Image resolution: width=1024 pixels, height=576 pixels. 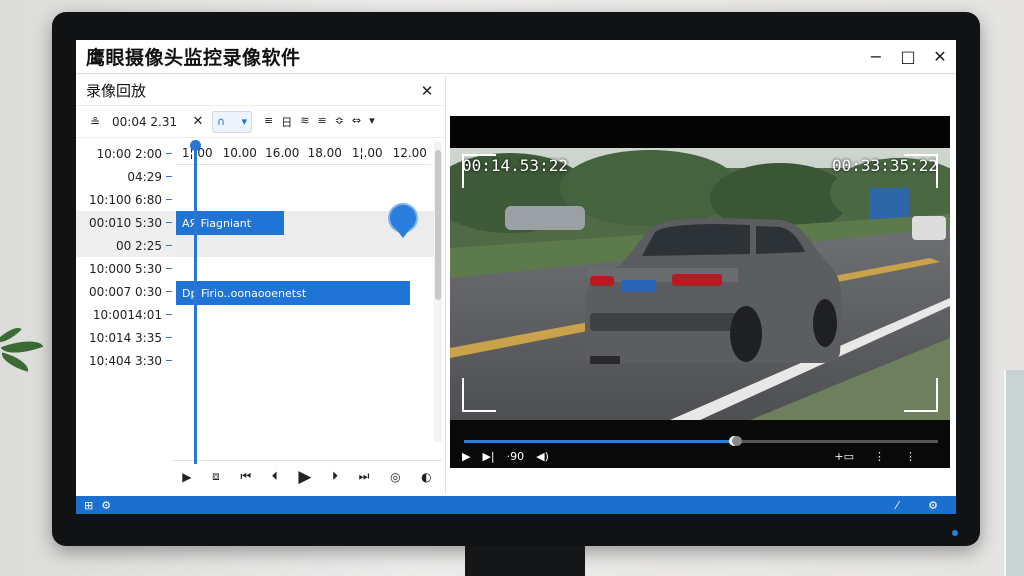 I want to click on step-forward-icon: ⏵, so click(x=335, y=476).